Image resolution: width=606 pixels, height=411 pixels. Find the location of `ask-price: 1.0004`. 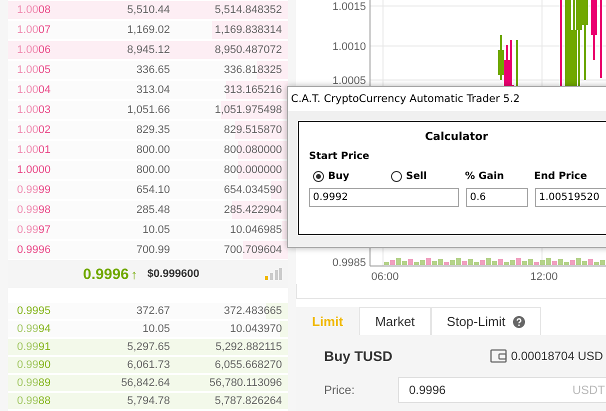

ask-price: 1.0004 is located at coordinates (34, 90).